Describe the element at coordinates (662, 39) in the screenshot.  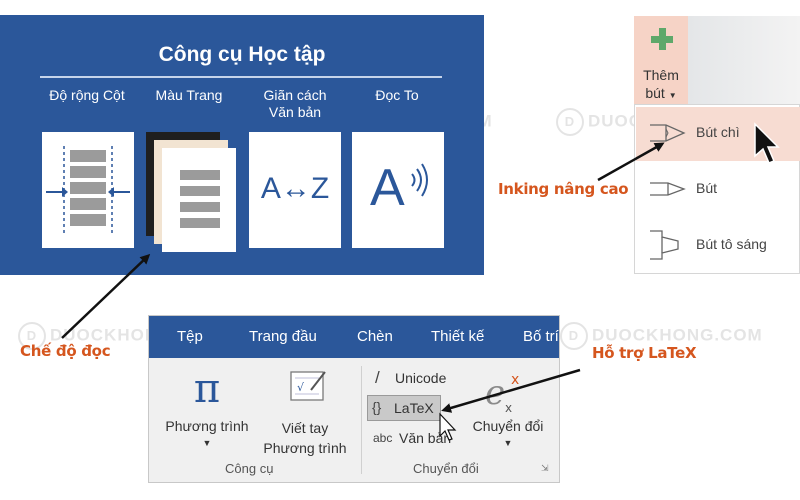
I see `plus-icon` at that location.